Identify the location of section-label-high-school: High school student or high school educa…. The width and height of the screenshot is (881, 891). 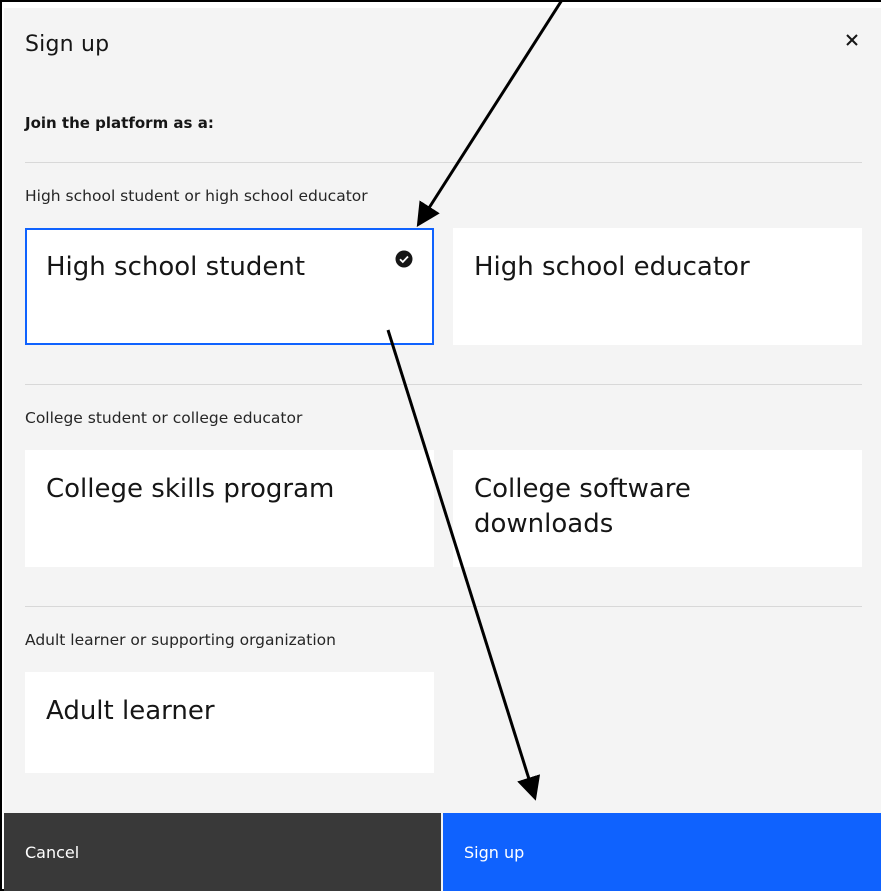
(196, 196).